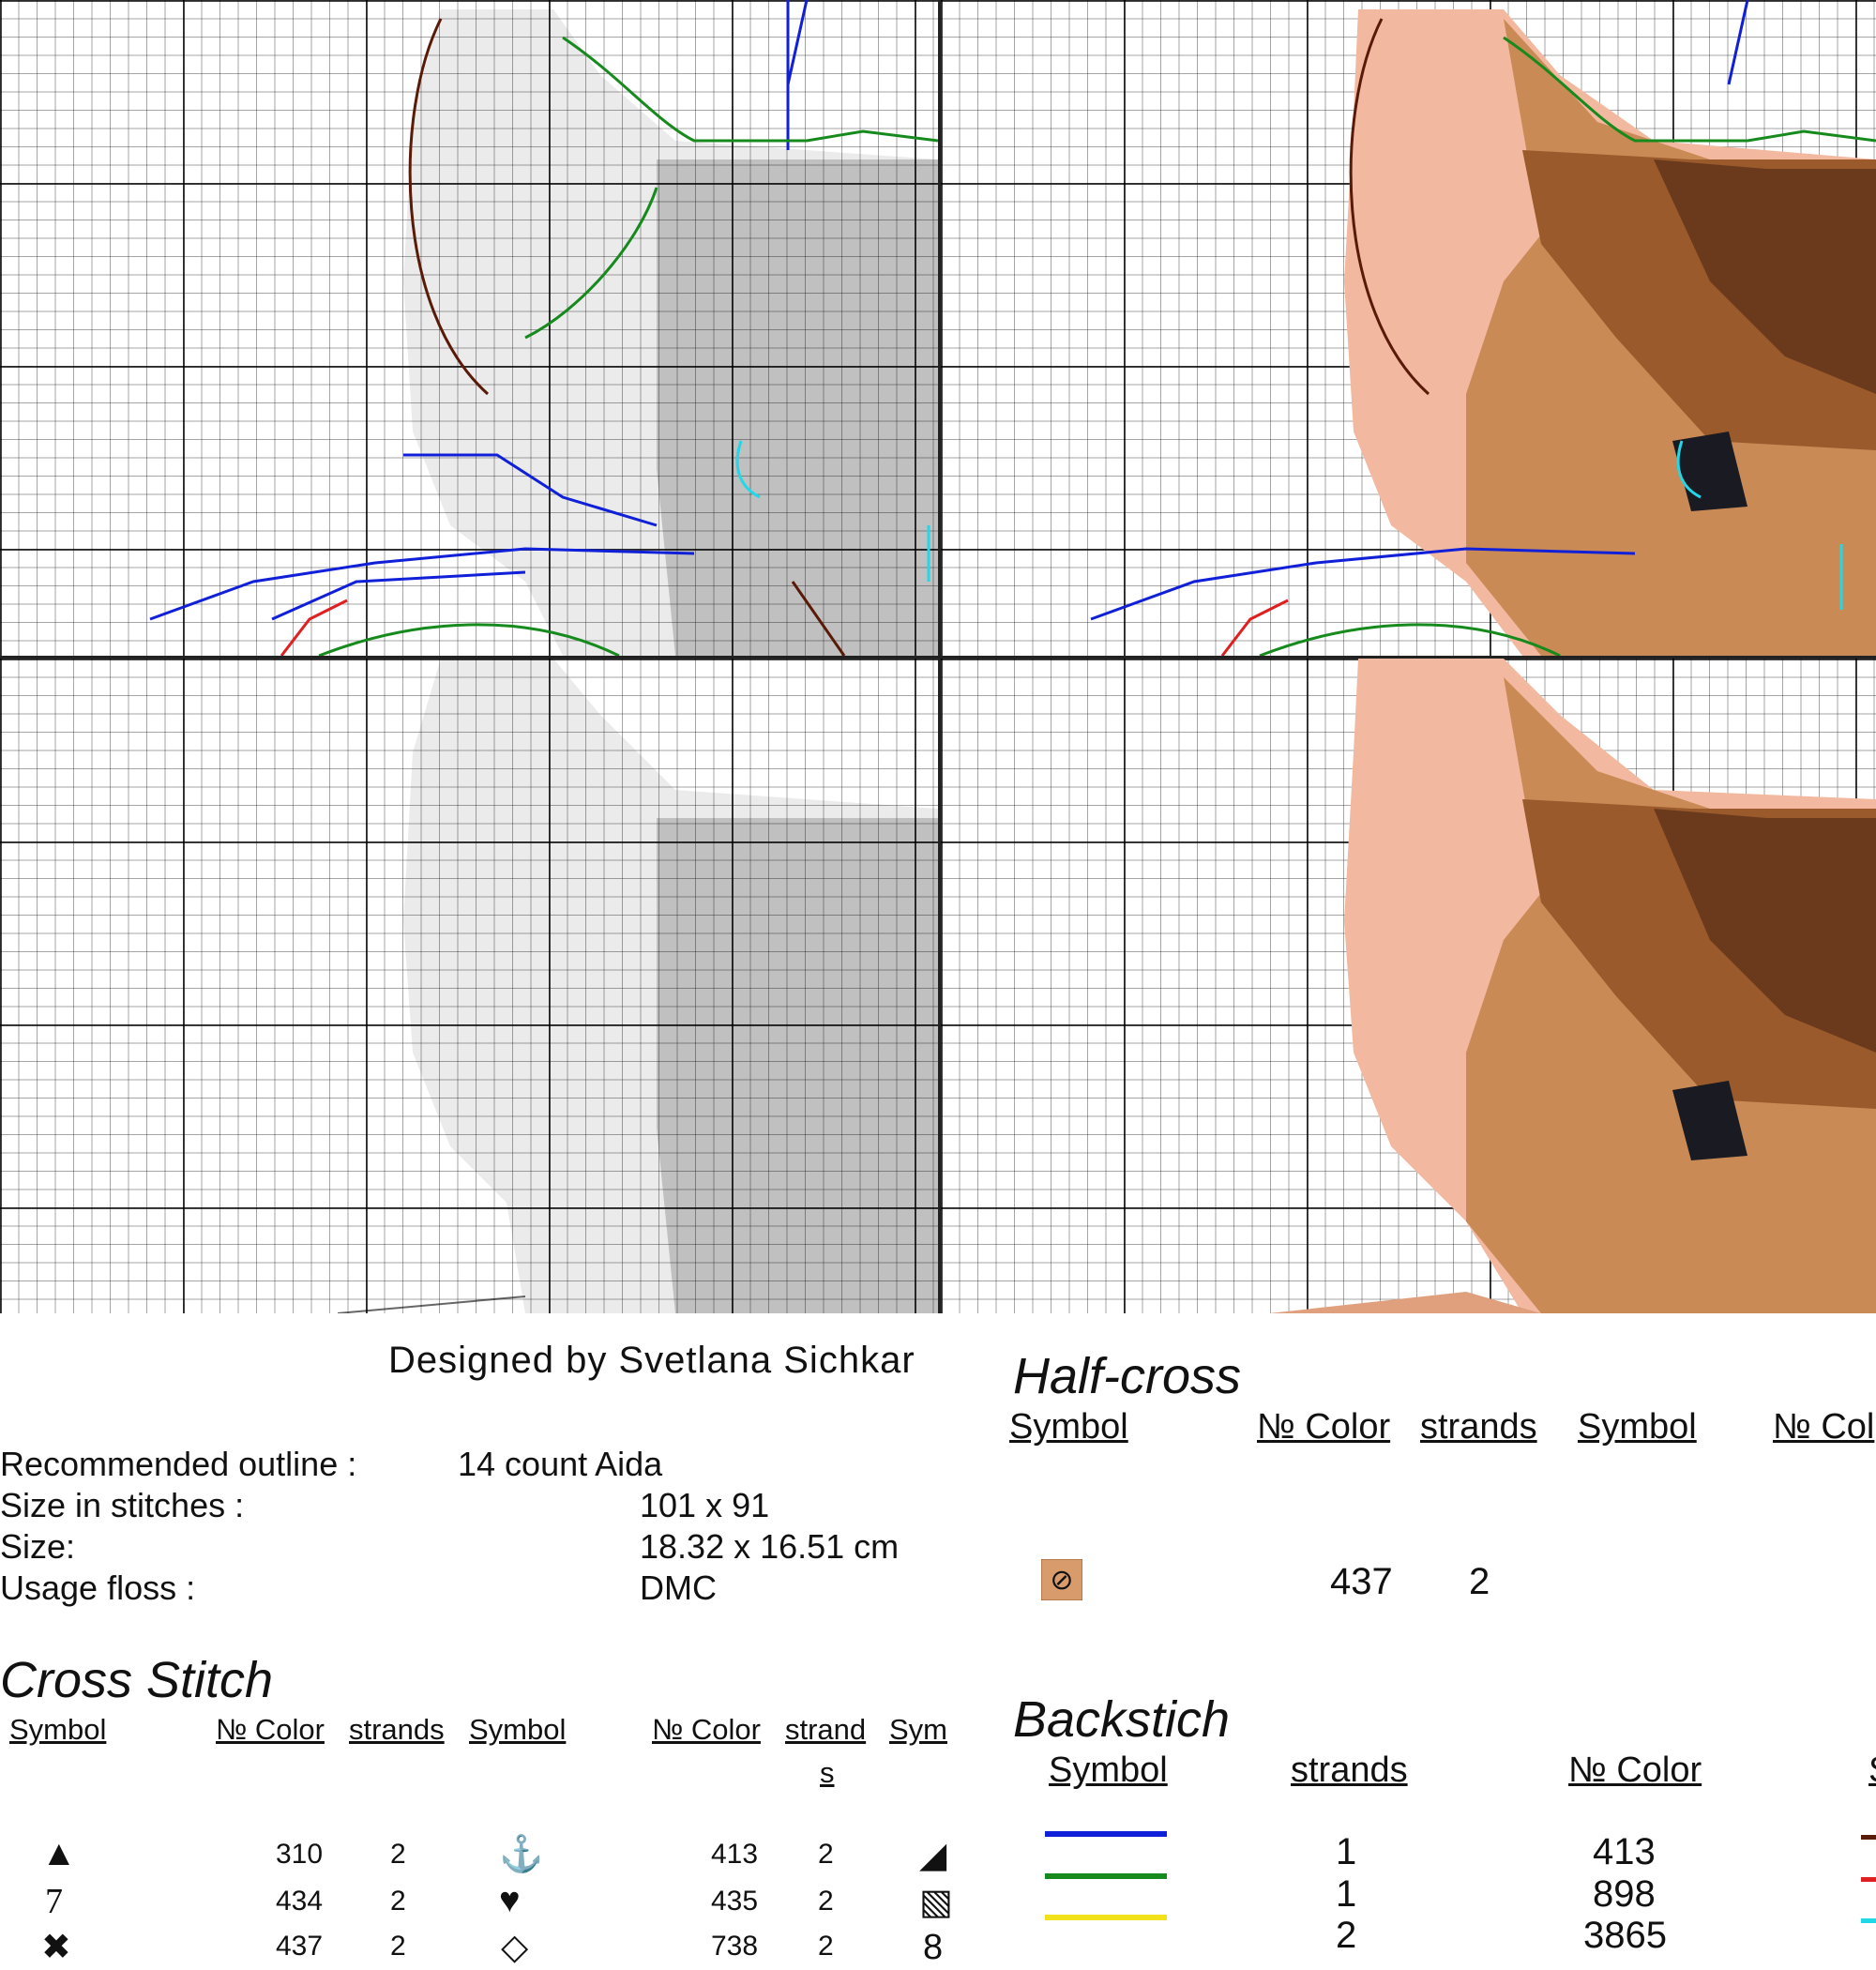 The image size is (1876, 1970). I want to click on cross-symbol-wedge-icon: ◢, so click(933, 1856).